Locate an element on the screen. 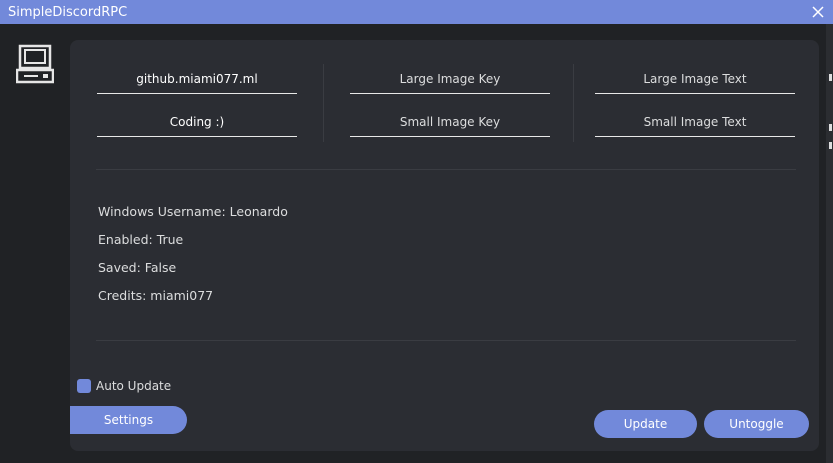  update-button: Update is located at coordinates (645, 424).